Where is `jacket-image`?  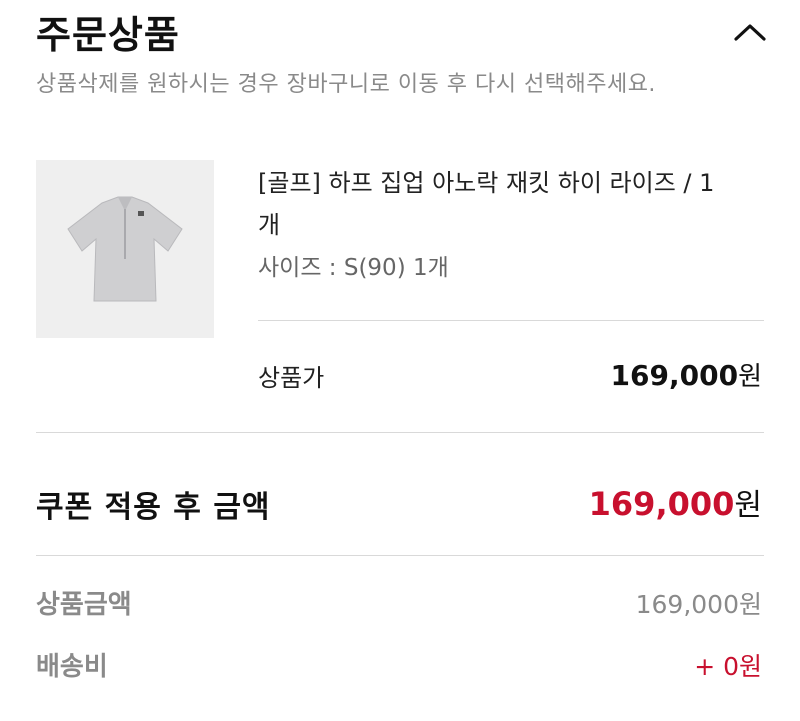 jacket-image is located at coordinates (125, 249).